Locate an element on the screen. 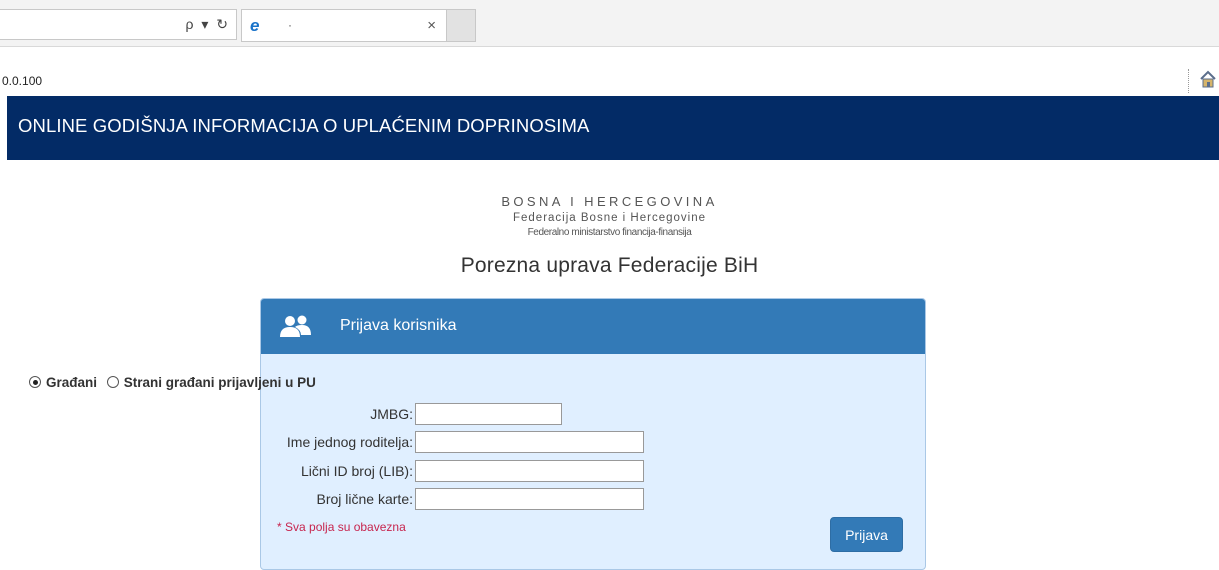 The image size is (1219, 570). radio-checked-icon is located at coordinates (35, 382).